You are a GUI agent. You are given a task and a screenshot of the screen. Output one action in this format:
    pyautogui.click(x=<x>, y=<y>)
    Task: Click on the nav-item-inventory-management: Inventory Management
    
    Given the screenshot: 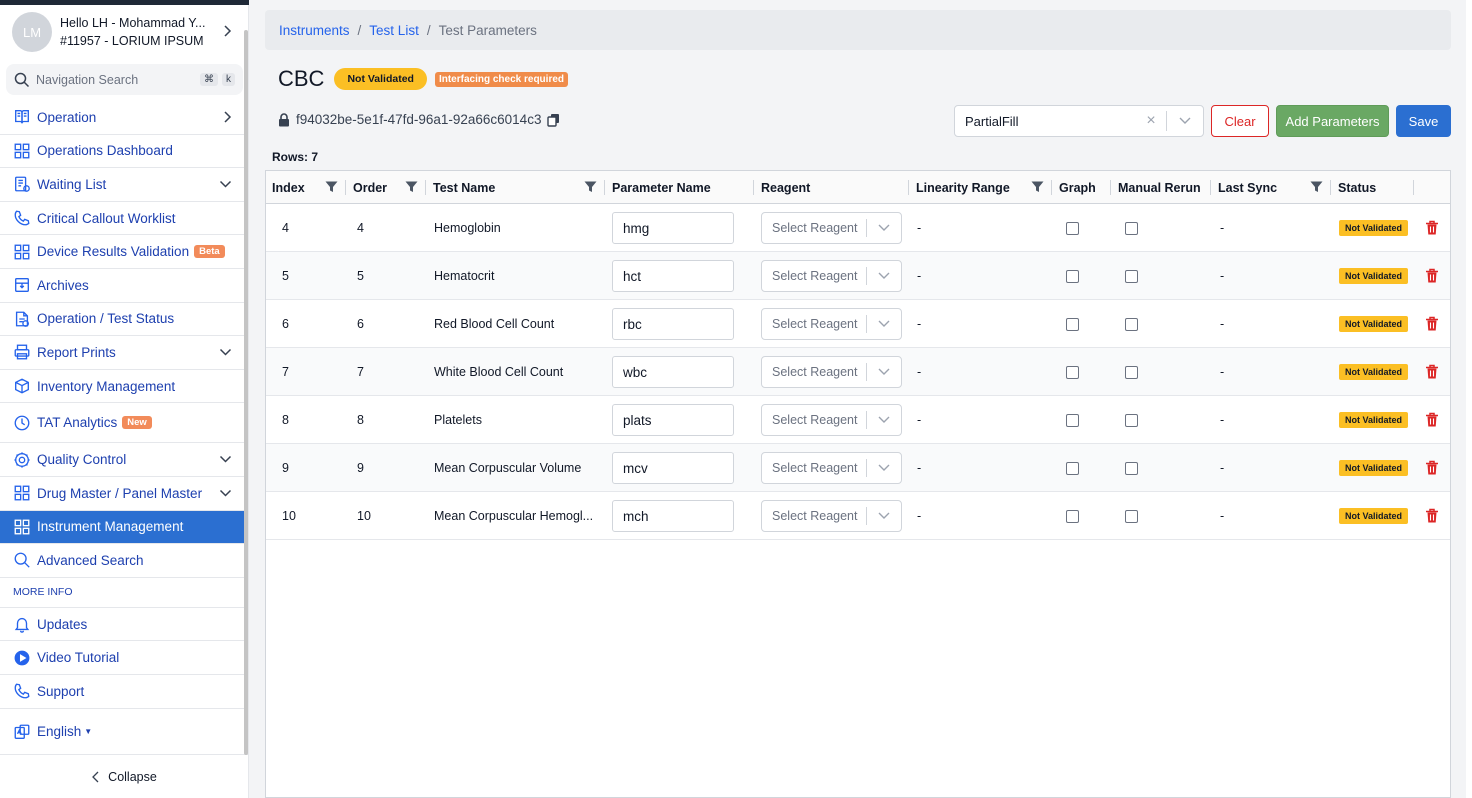 What is the action you would take?
    pyautogui.click(x=122, y=387)
    